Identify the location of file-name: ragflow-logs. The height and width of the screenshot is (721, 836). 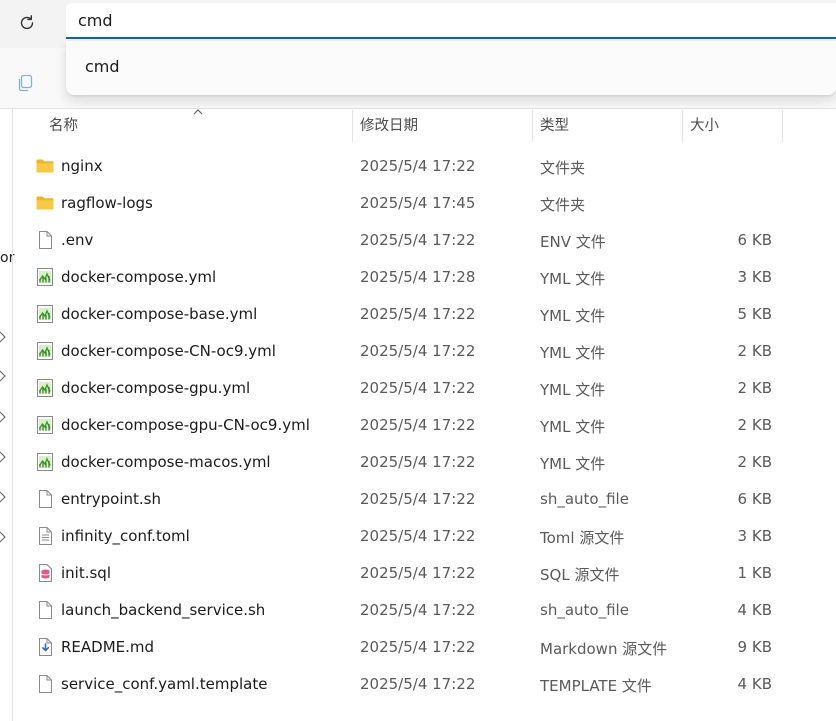
(107, 203).